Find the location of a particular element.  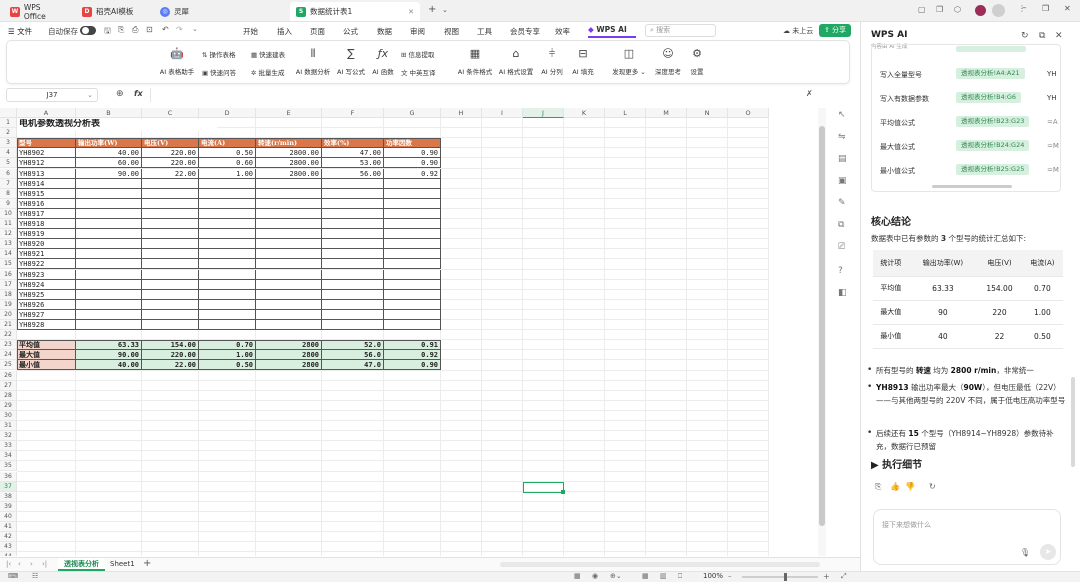

data-cell: YH8916 is located at coordinates (46, 203).